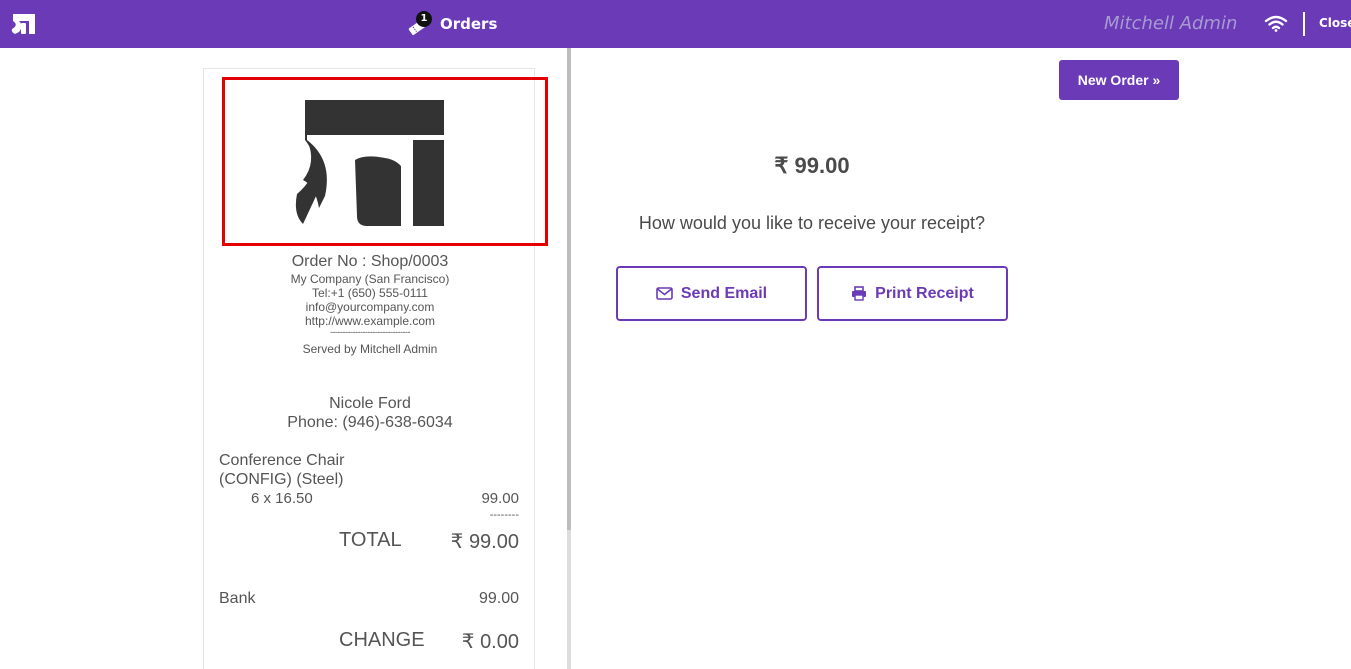 Image resolution: width=1351 pixels, height=669 pixels. Describe the element at coordinates (664, 293) in the screenshot. I see `envelope-icon` at that location.